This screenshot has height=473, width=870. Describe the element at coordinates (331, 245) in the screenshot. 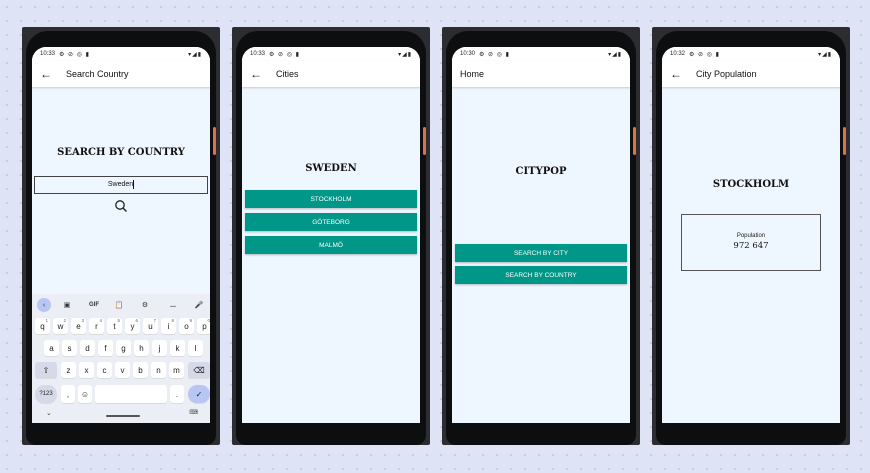

I see `city-button-malmo: MALMÖ` at that location.